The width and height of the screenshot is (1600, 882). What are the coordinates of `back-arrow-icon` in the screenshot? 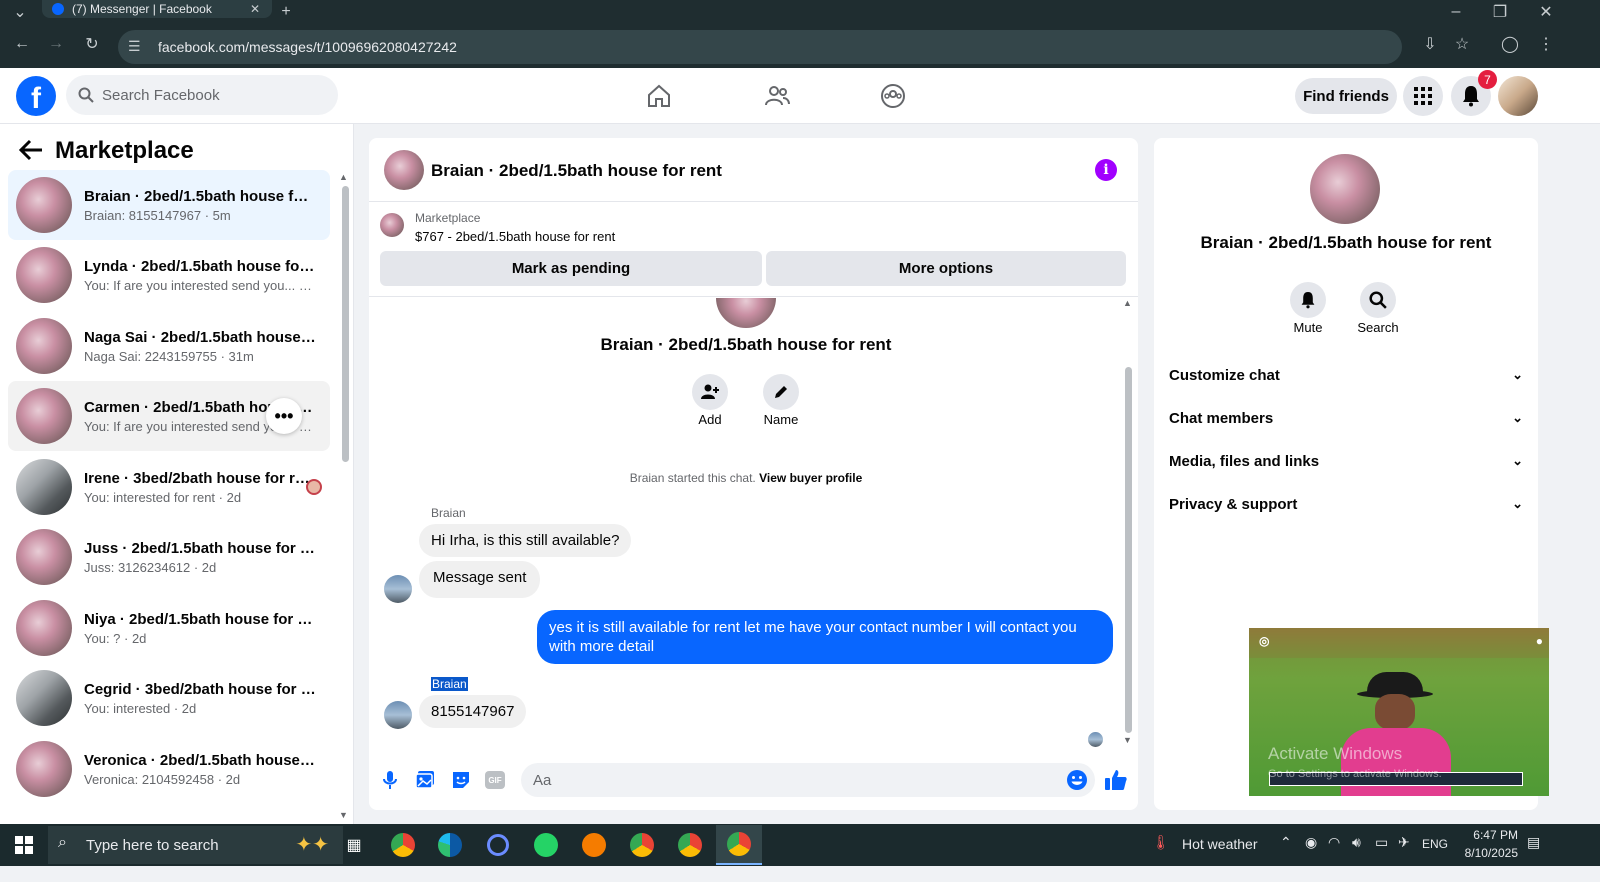 It's located at (31, 150).